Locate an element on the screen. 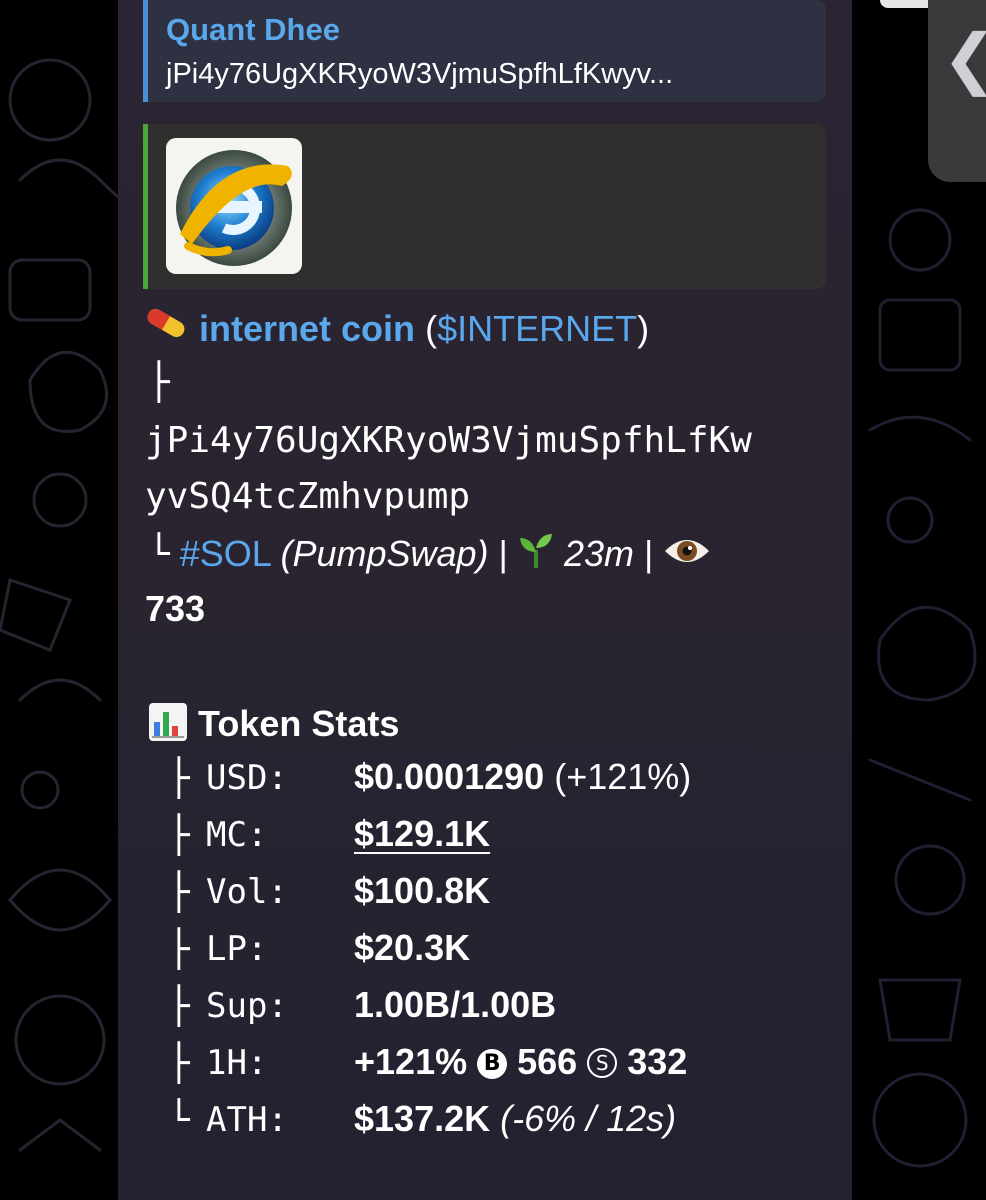 Image resolution: width=986 pixels, height=1200 pixels. token-stats-heading: Token Stats is located at coordinates (273, 723).